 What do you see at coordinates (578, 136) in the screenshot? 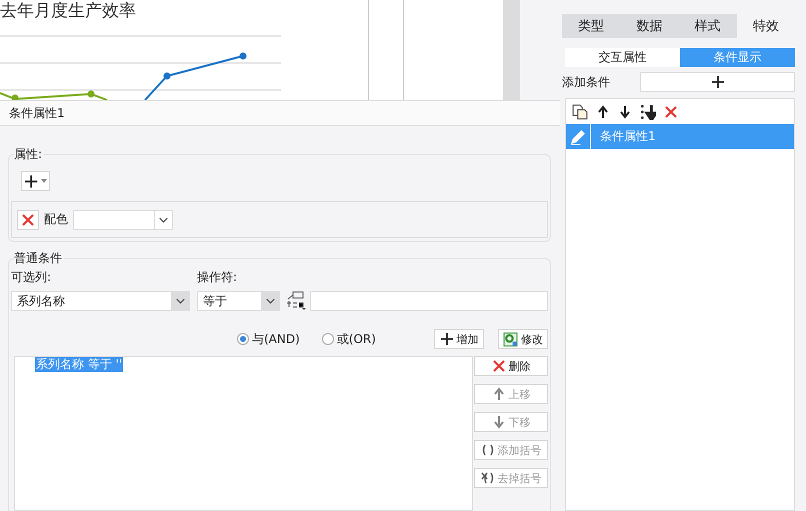
I see `pencil-icon` at bounding box center [578, 136].